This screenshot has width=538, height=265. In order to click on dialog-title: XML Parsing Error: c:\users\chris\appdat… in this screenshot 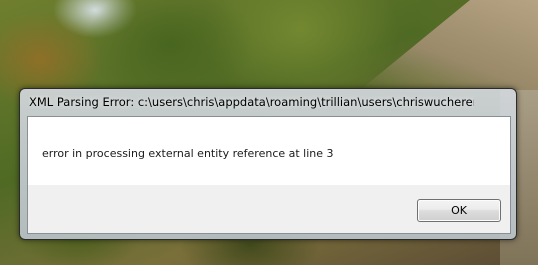, I will do `click(251, 102)`.